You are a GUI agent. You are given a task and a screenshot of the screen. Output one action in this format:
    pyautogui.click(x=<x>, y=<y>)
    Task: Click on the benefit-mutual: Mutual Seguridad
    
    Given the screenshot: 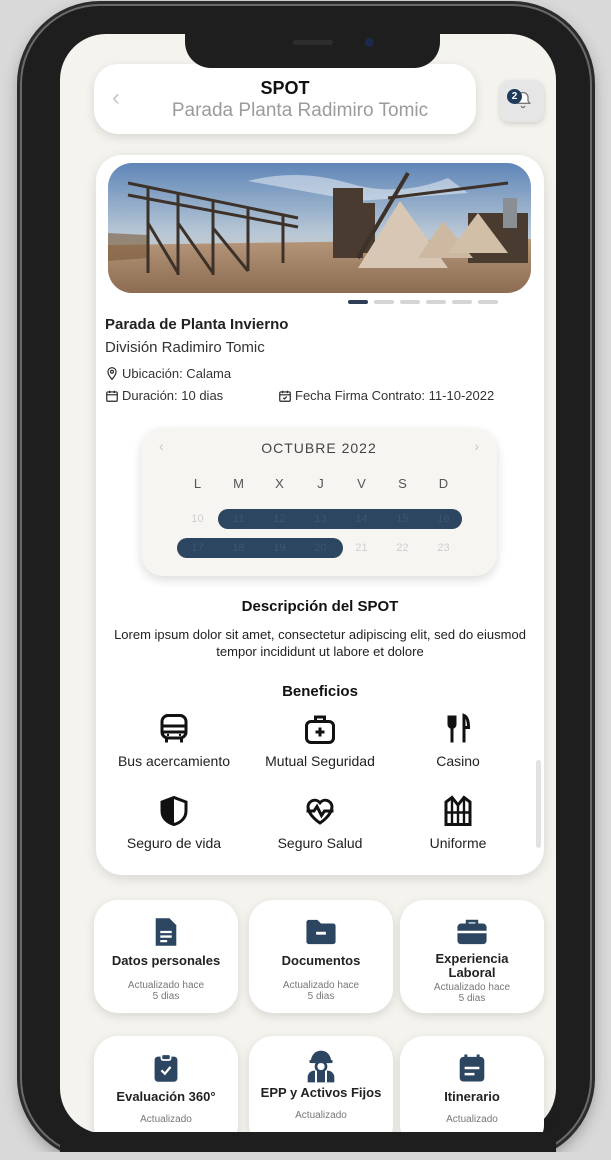 What is the action you would take?
    pyautogui.click(x=320, y=740)
    